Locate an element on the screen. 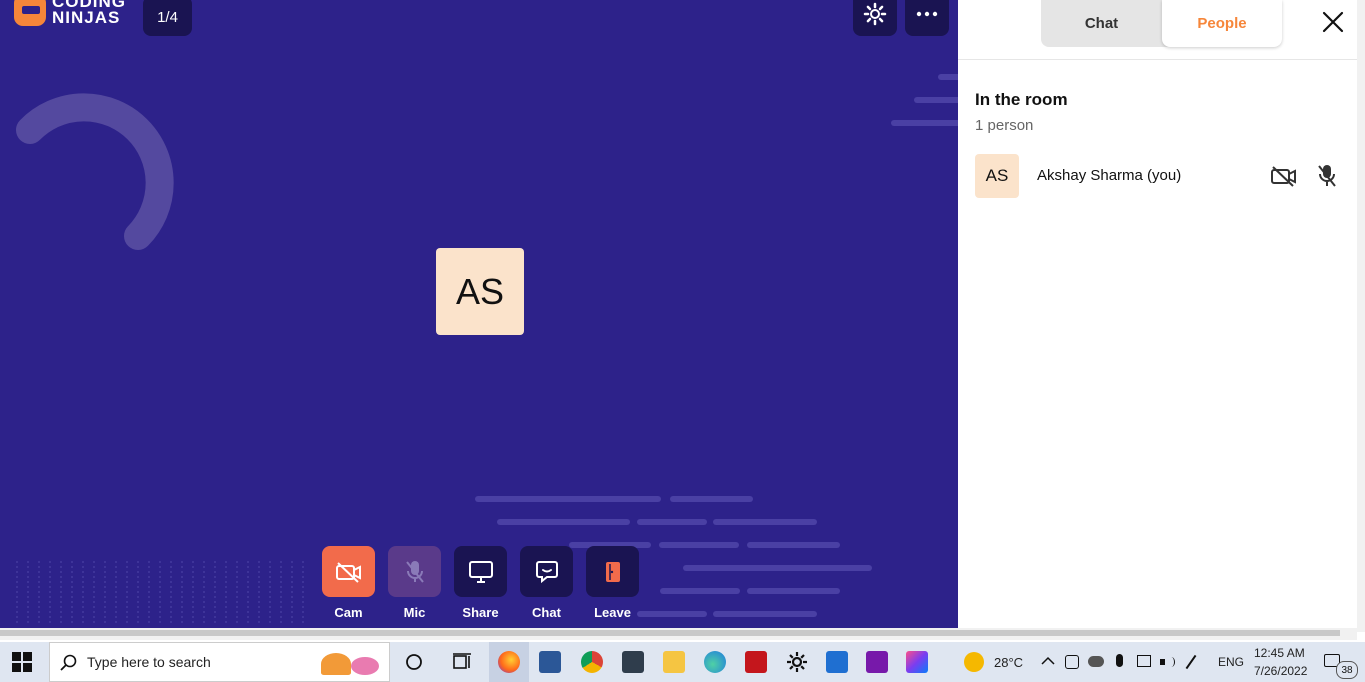 This screenshot has width=1365, height=682. weather-temp: 28°C is located at coordinates (1009, 662).